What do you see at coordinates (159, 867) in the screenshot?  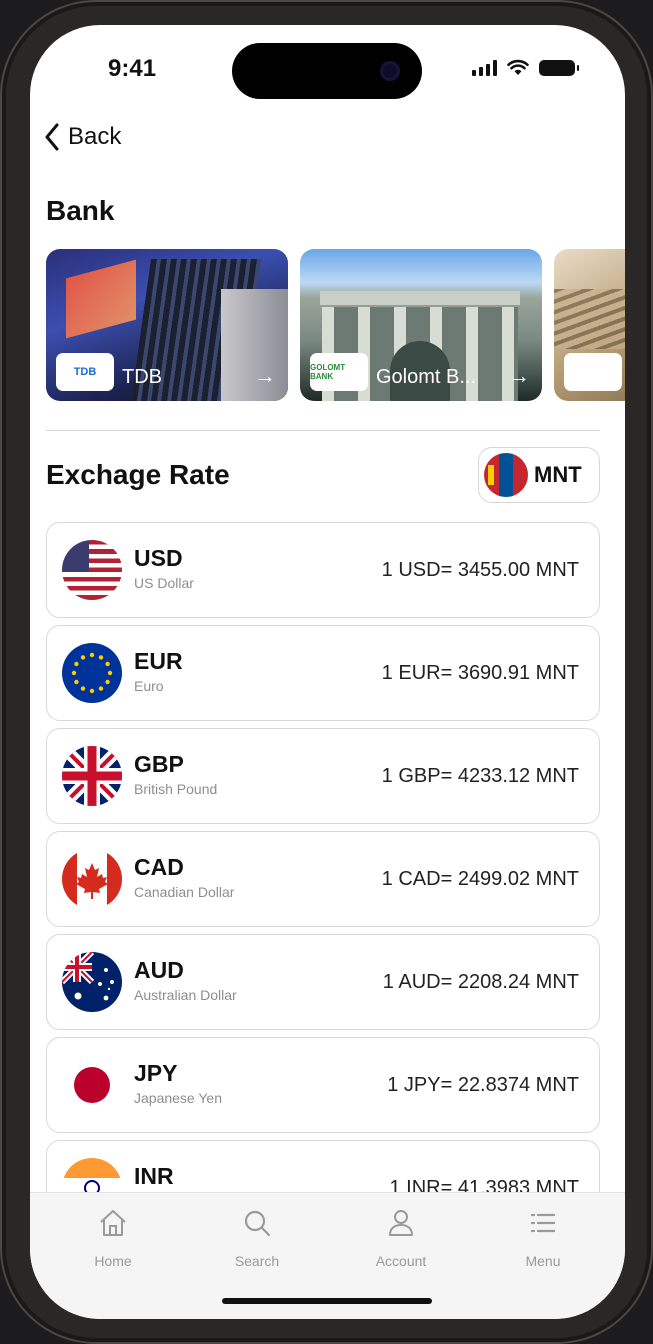 I see `currency-code: CAD` at bounding box center [159, 867].